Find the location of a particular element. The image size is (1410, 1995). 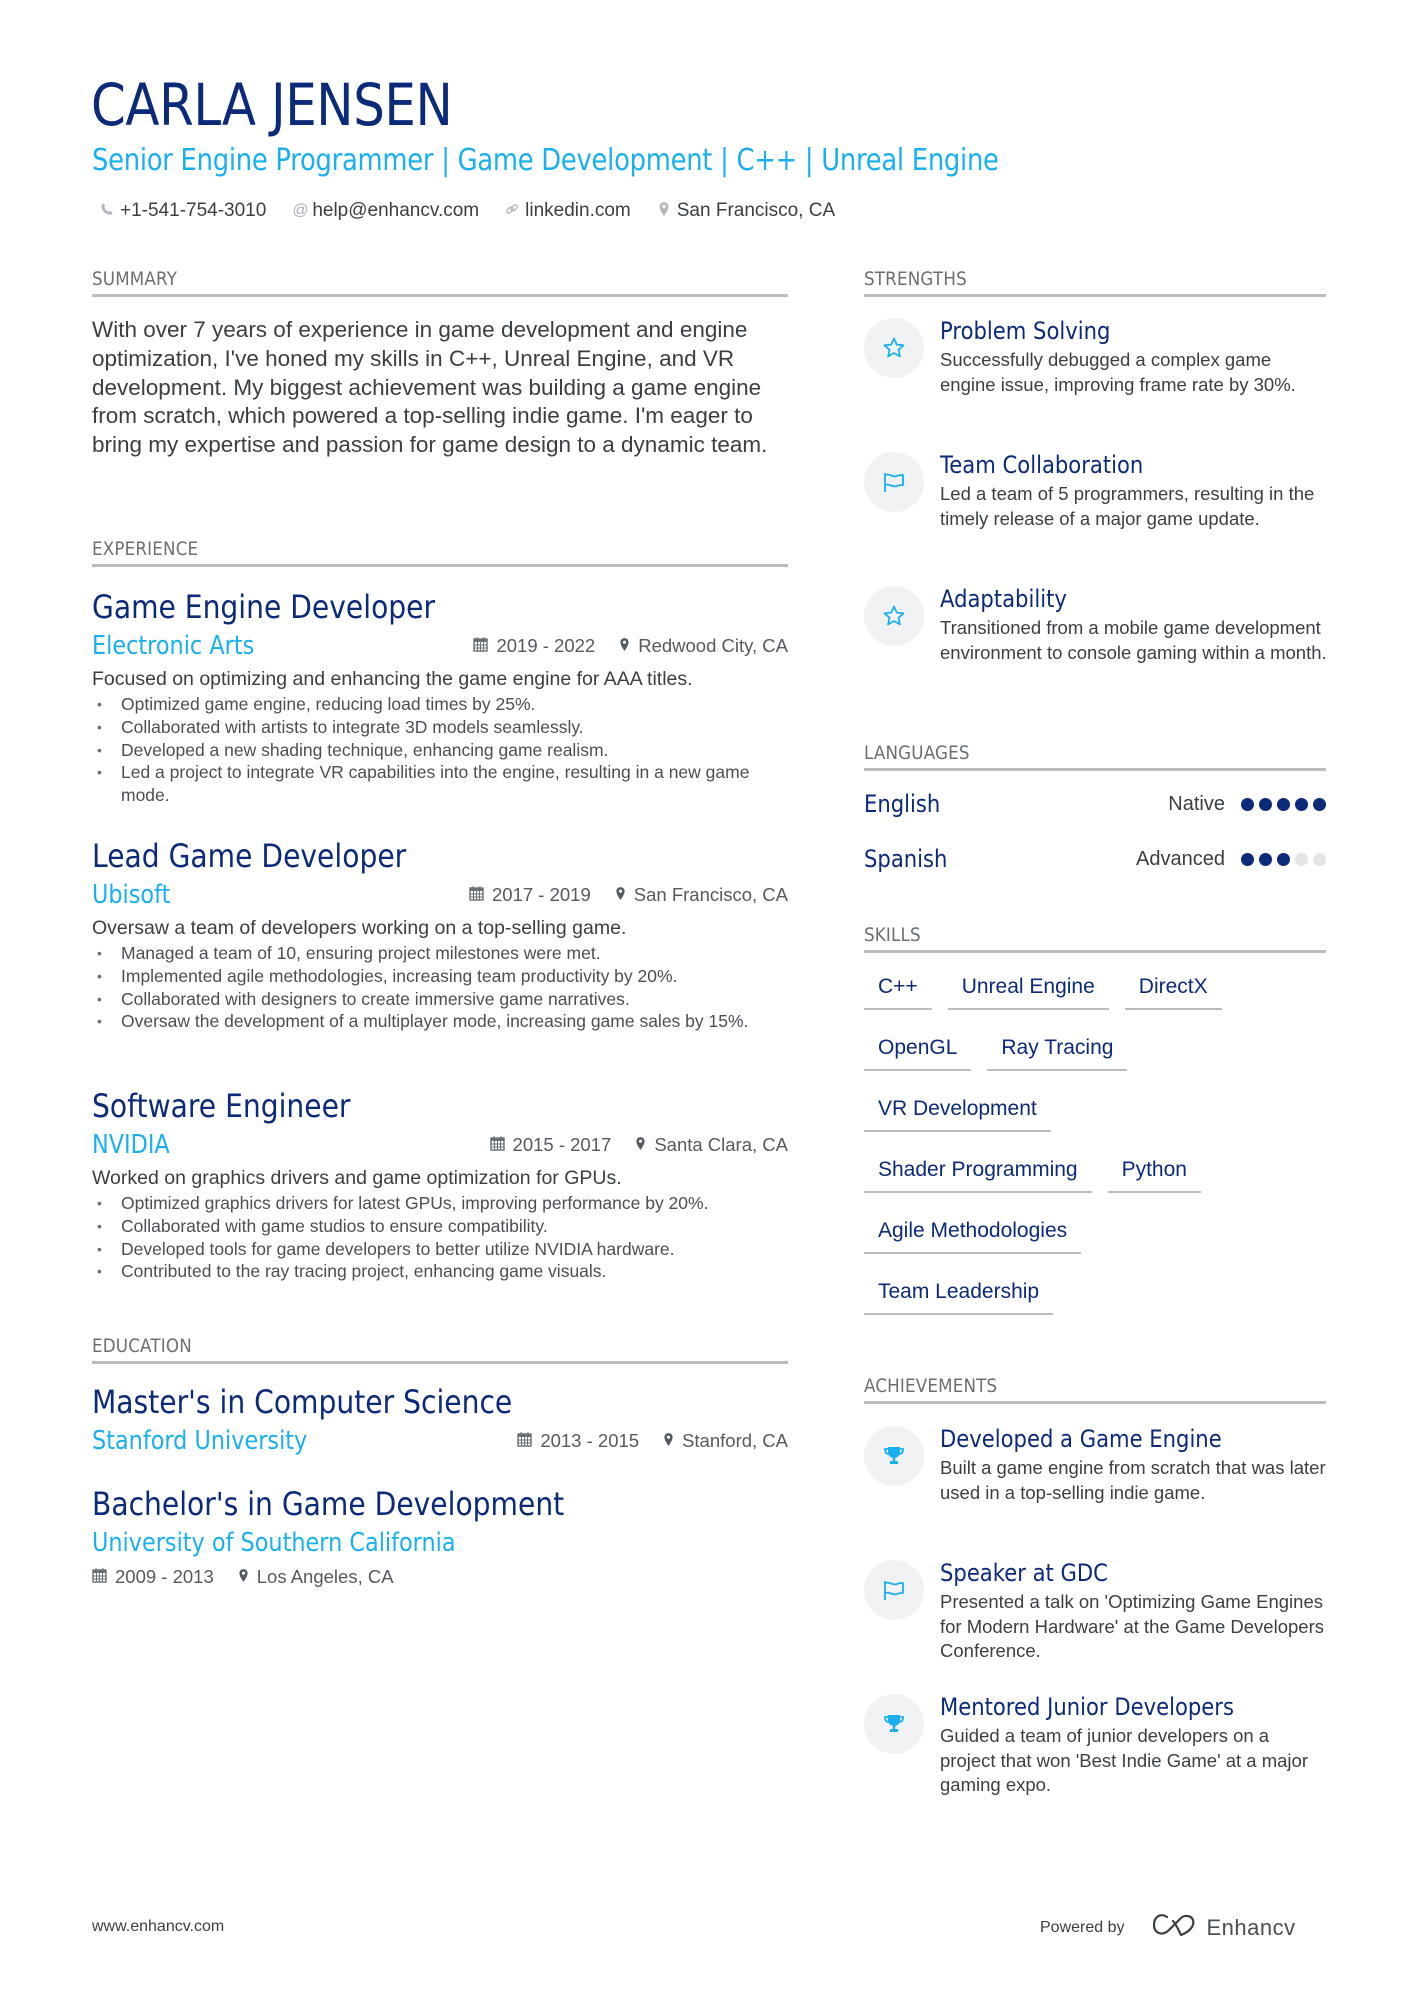

job-dates: 2019 - 2022 is located at coordinates (546, 645).